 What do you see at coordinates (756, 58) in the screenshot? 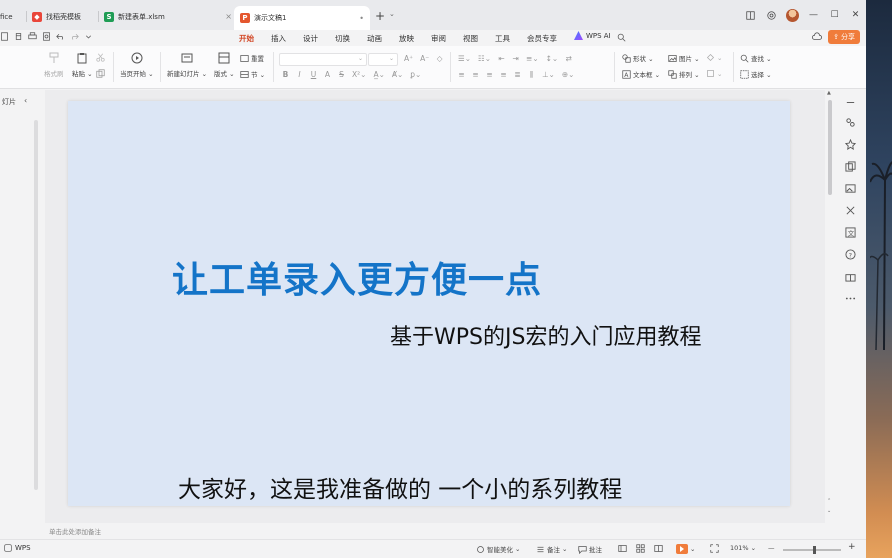
I see `find-button: 查找 ⌄` at bounding box center [756, 58].